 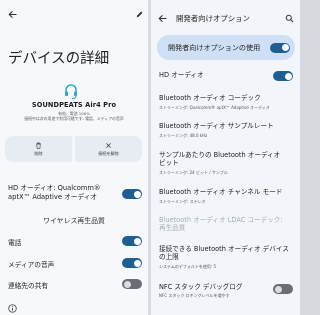 I want to click on ldac-title-line: 再生品質, so click(x=172, y=228).